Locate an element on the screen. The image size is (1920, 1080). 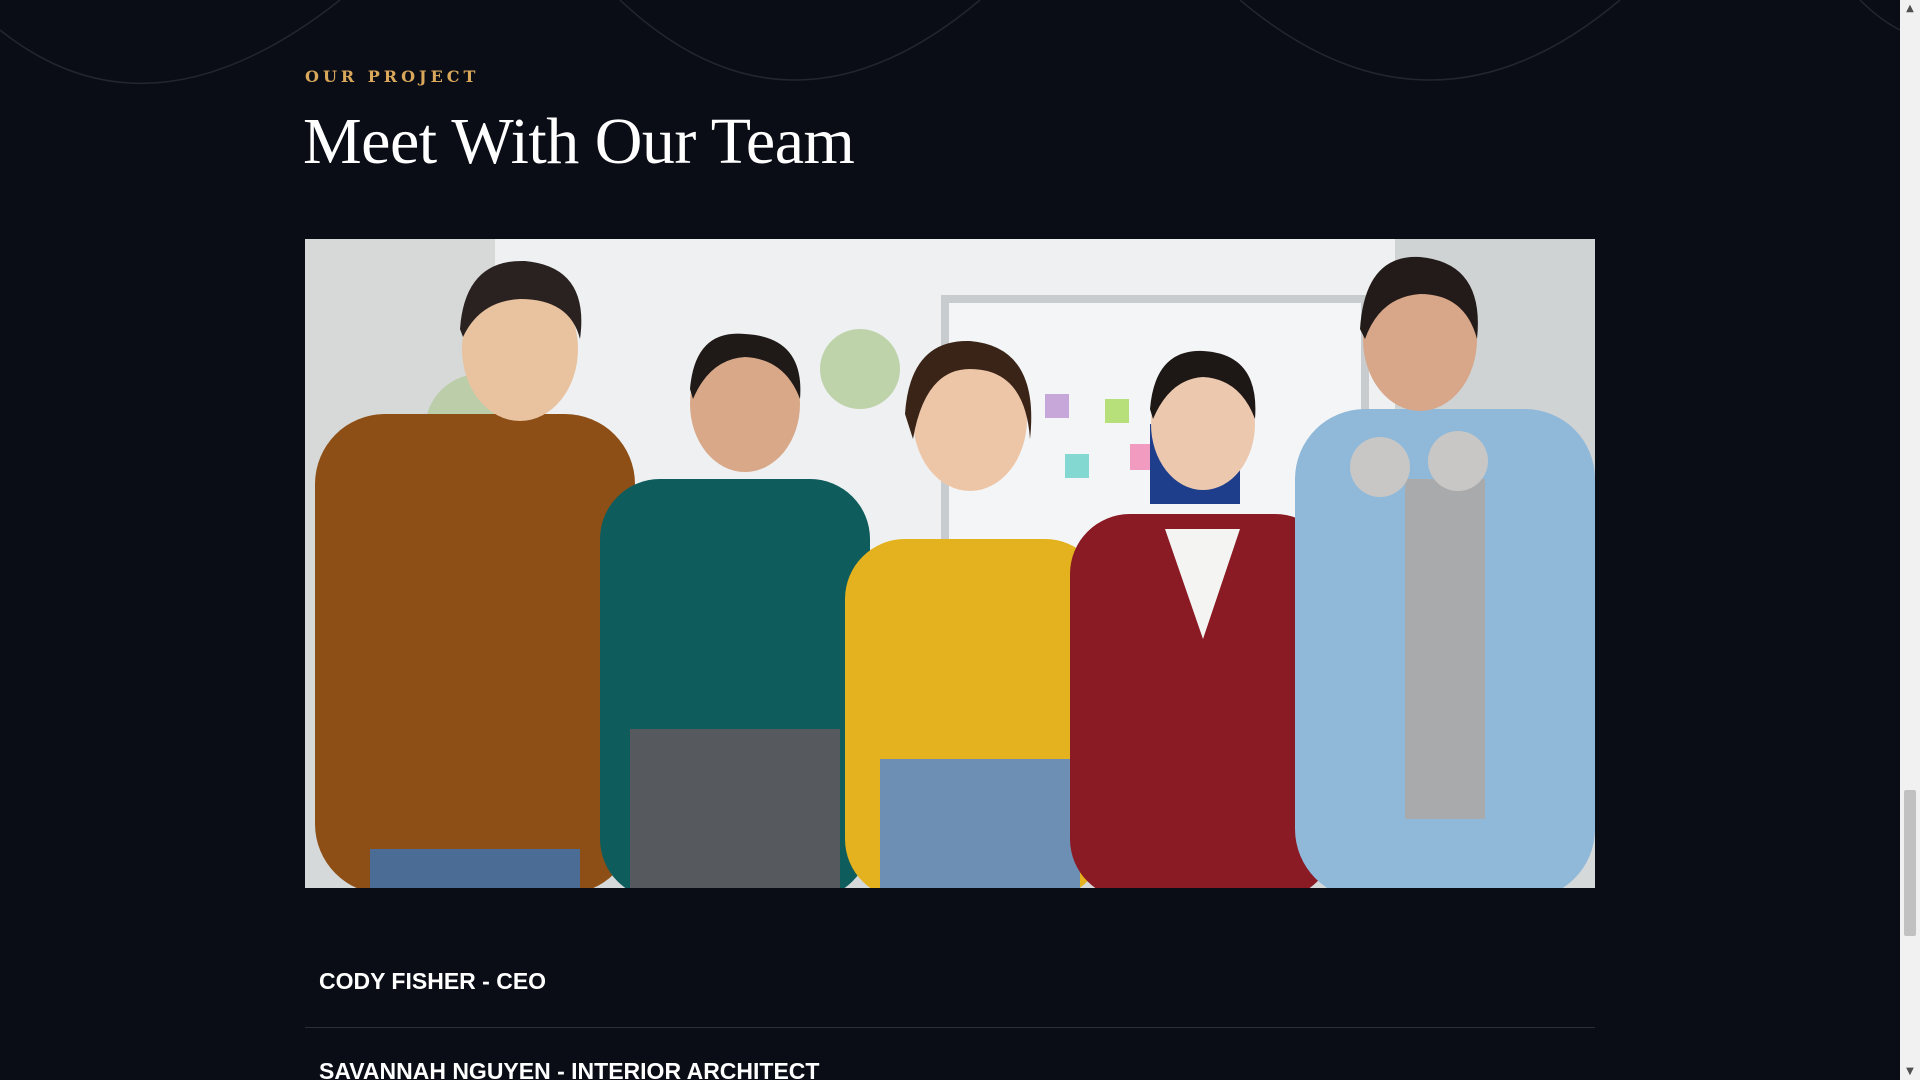
decorative-arcs is located at coordinates (950, 42).